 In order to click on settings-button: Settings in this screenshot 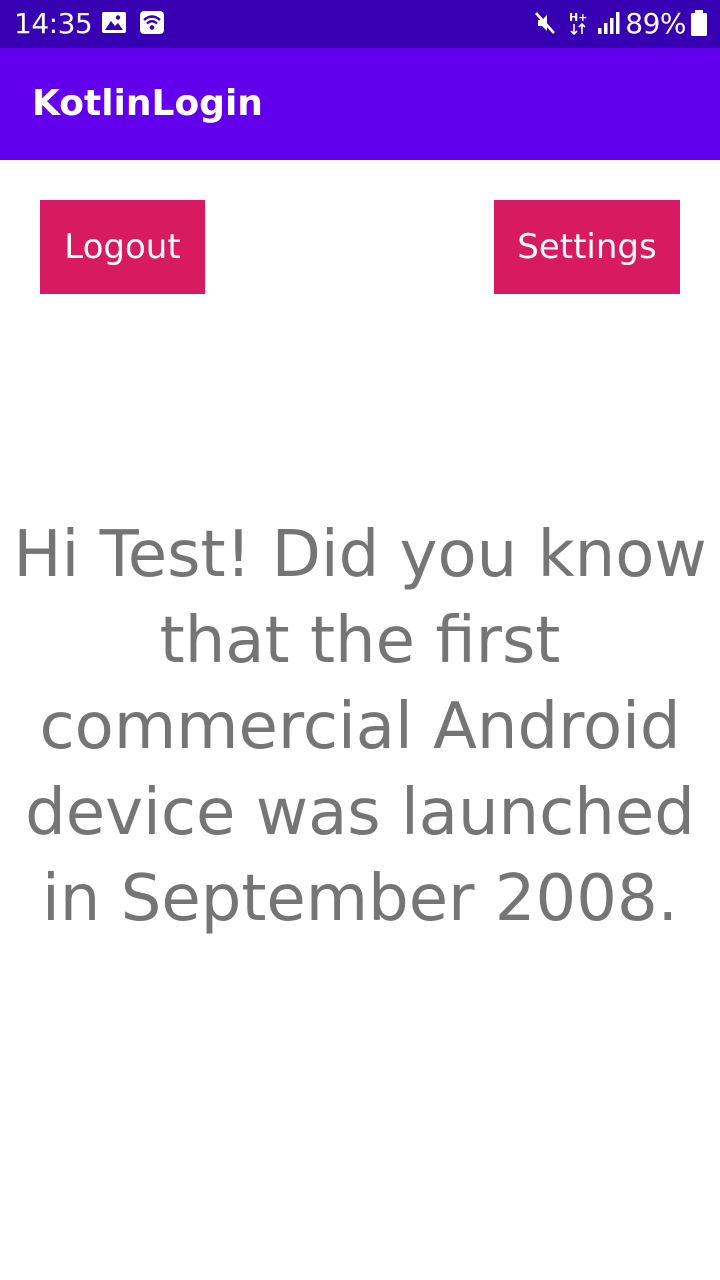, I will do `click(587, 247)`.